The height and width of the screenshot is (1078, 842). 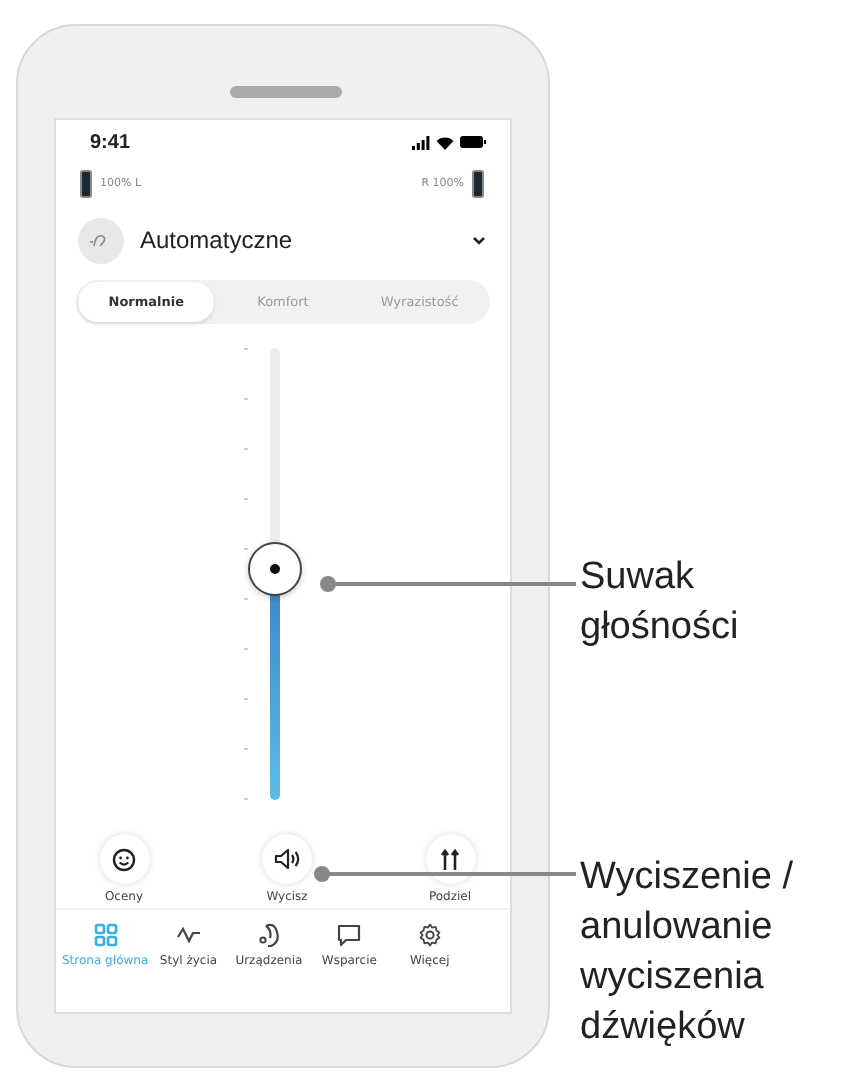 What do you see at coordinates (105, 935) in the screenshot?
I see `grid-icon` at bounding box center [105, 935].